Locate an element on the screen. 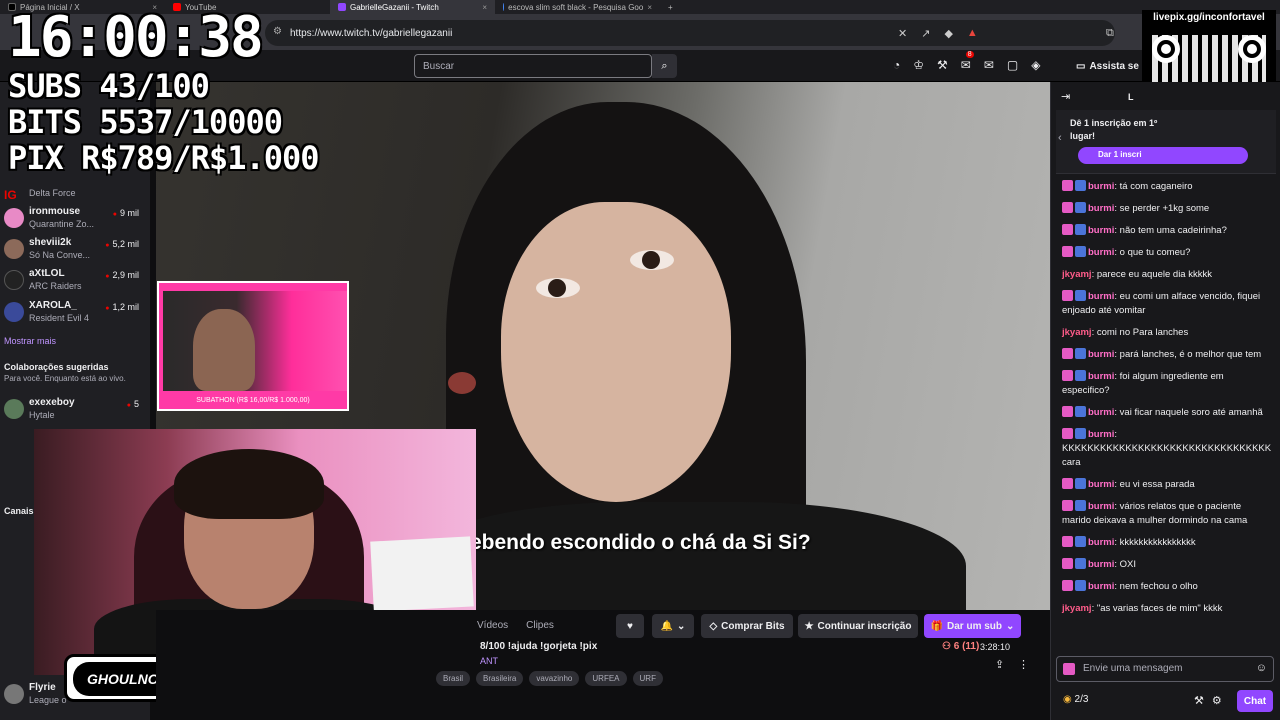 This screenshot has width=1280, height=720. badge-icon is located at coordinates (1069, 669).